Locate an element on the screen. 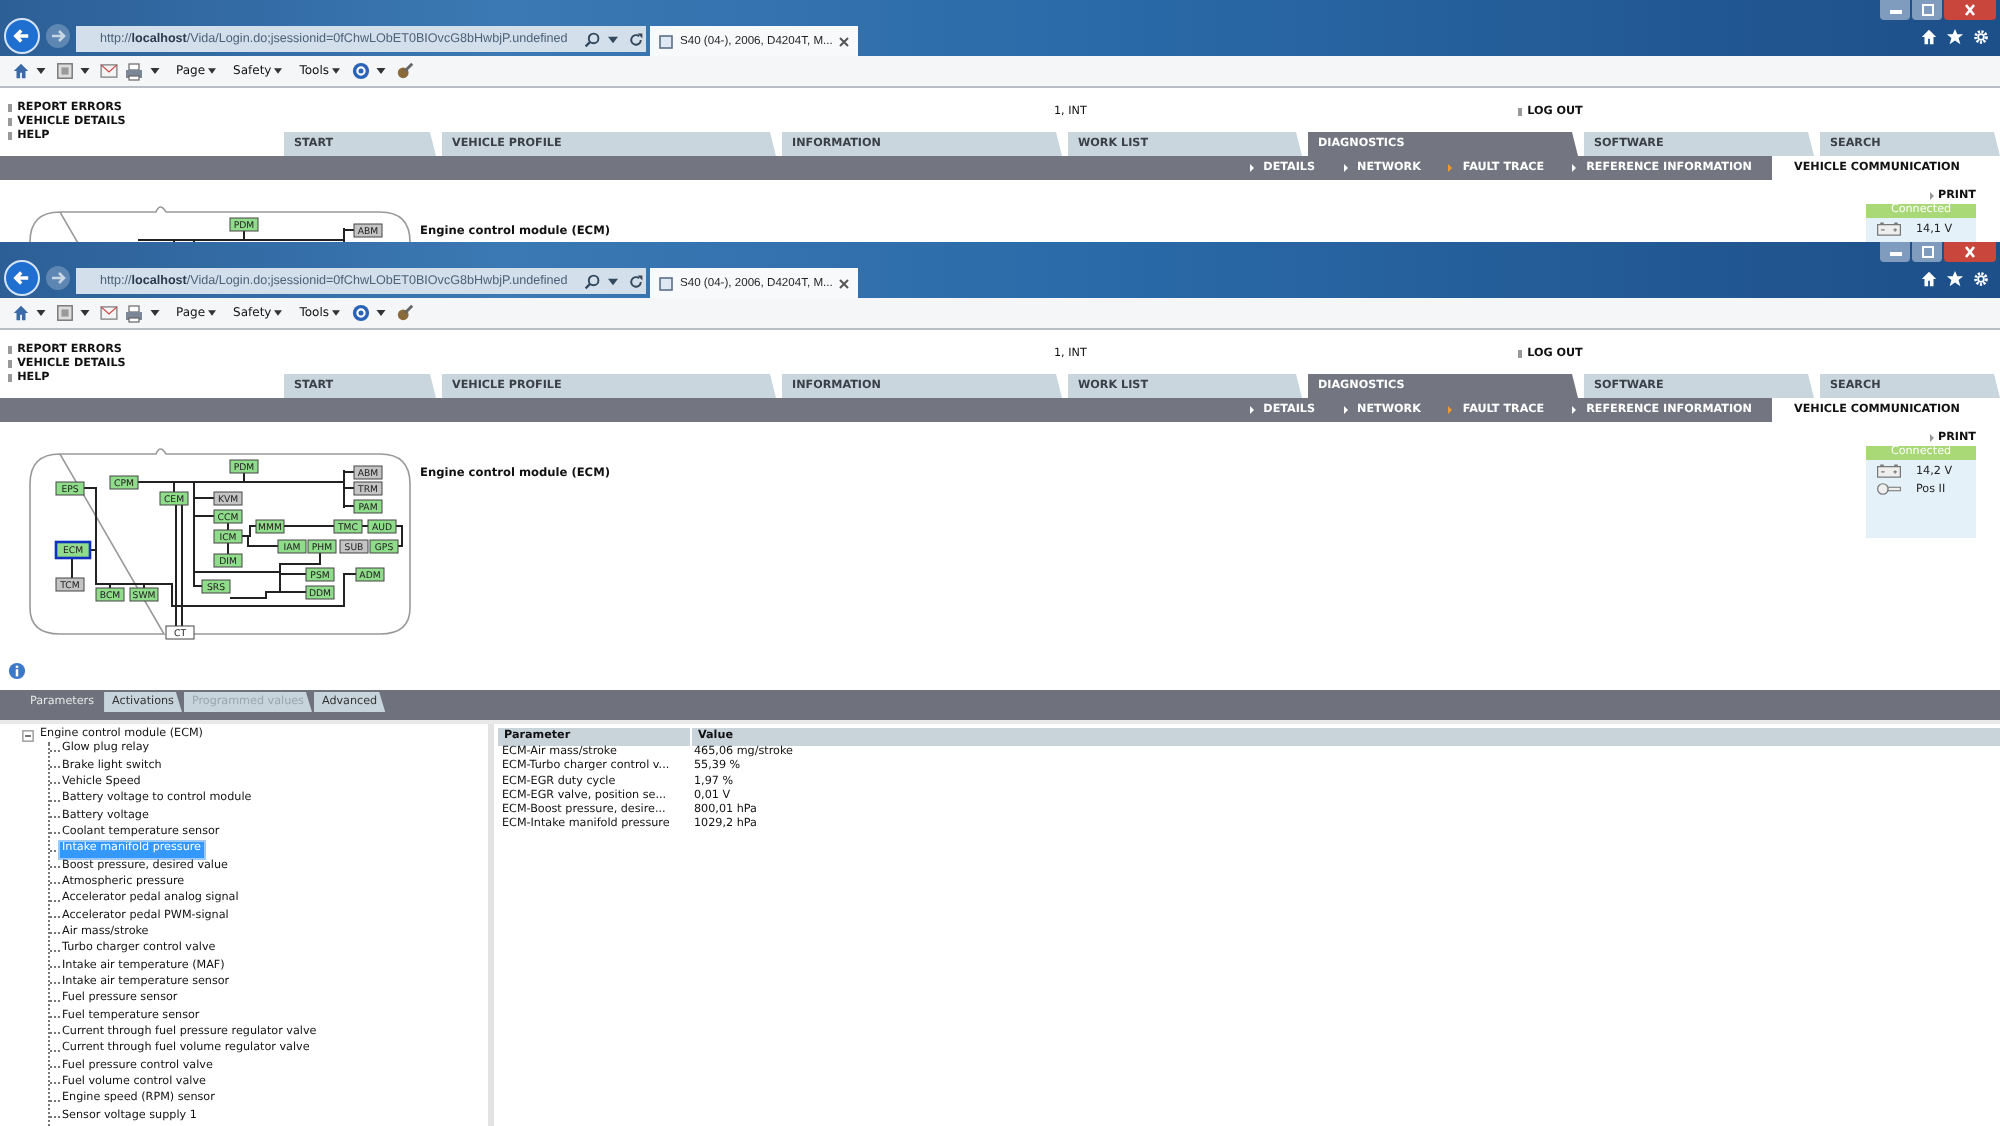 The image size is (2000, 1126). key-icon is located at coordinates (1889, 489).